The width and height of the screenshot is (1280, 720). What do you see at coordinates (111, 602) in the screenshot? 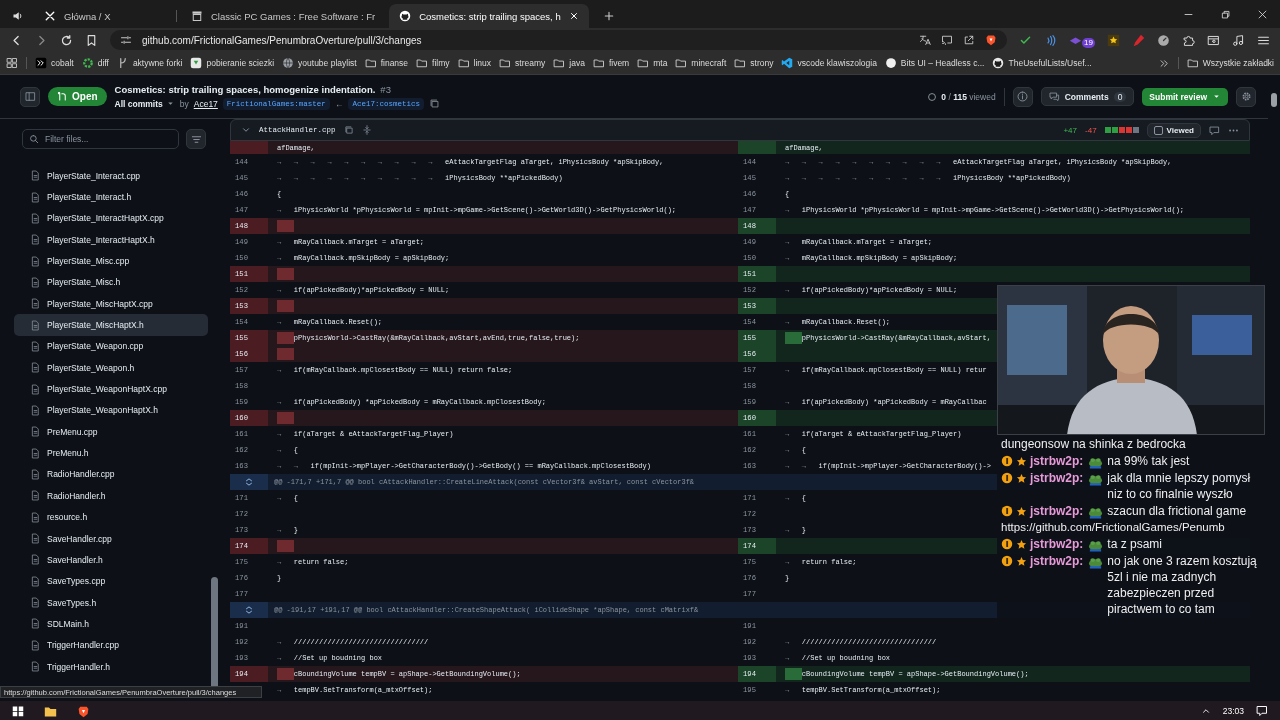
I see `file-item: SaveTypes.h` at bounding box center [111, 602].